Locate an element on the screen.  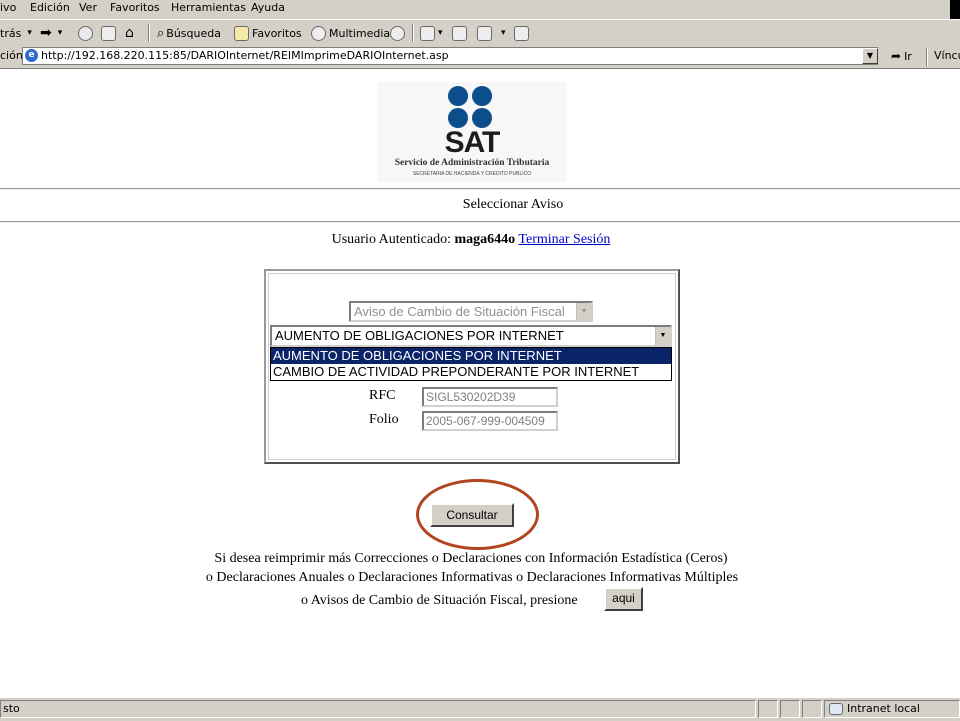
refresh-icon is located at coordinates (108, 33).